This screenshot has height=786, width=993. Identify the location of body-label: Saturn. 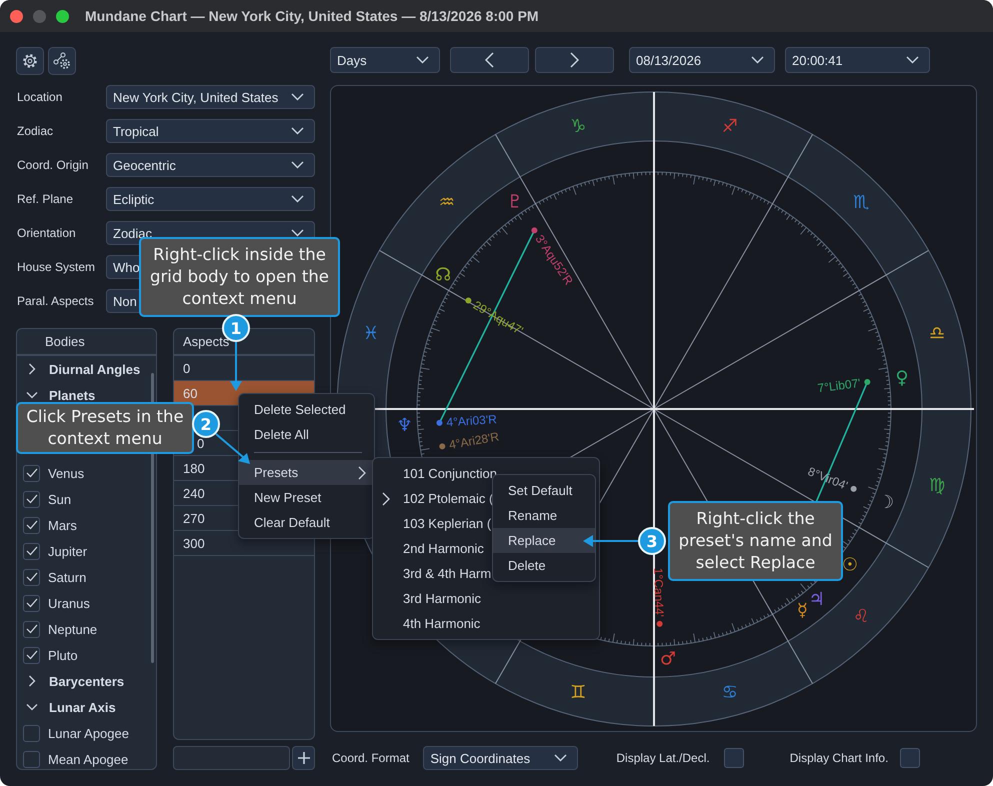
(67, 577).